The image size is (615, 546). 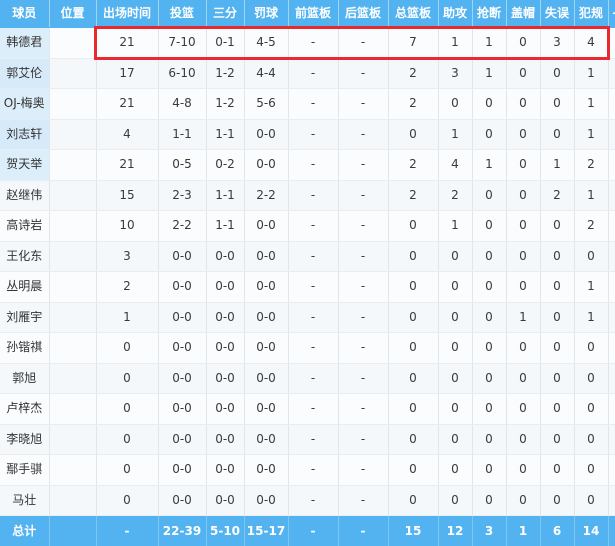 I want to click on player-name-cell: OJ-梅奥, so click(x=24, y=104).